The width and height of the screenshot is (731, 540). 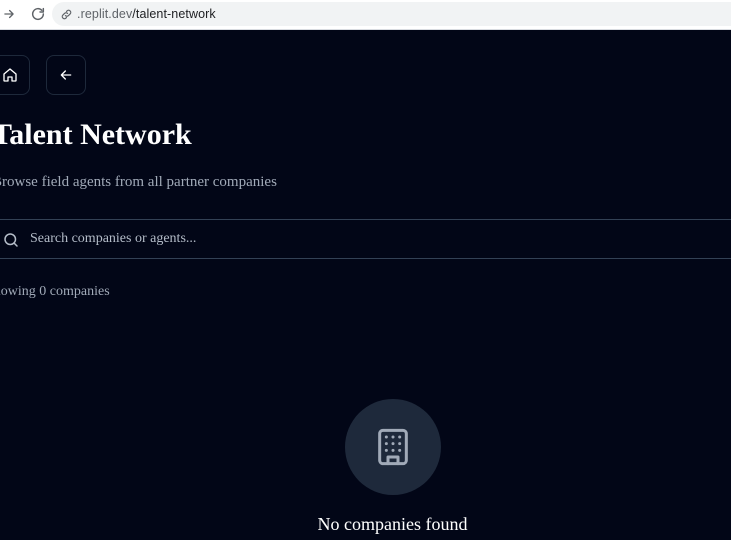 I want to click on url-path: /talent-network, so click(x=174, y=14).